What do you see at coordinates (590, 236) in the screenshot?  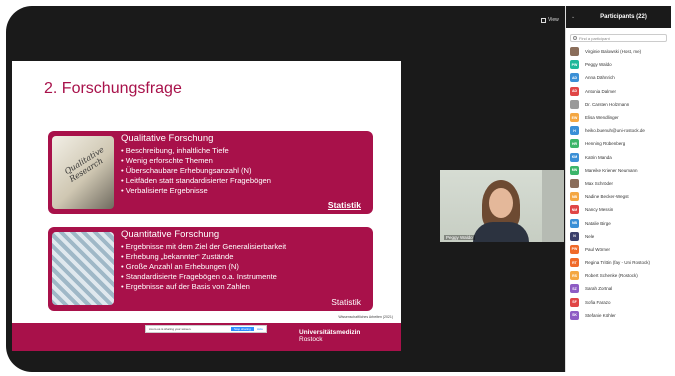 I see `participant-name: Nele` at bounding box center [590, 236].